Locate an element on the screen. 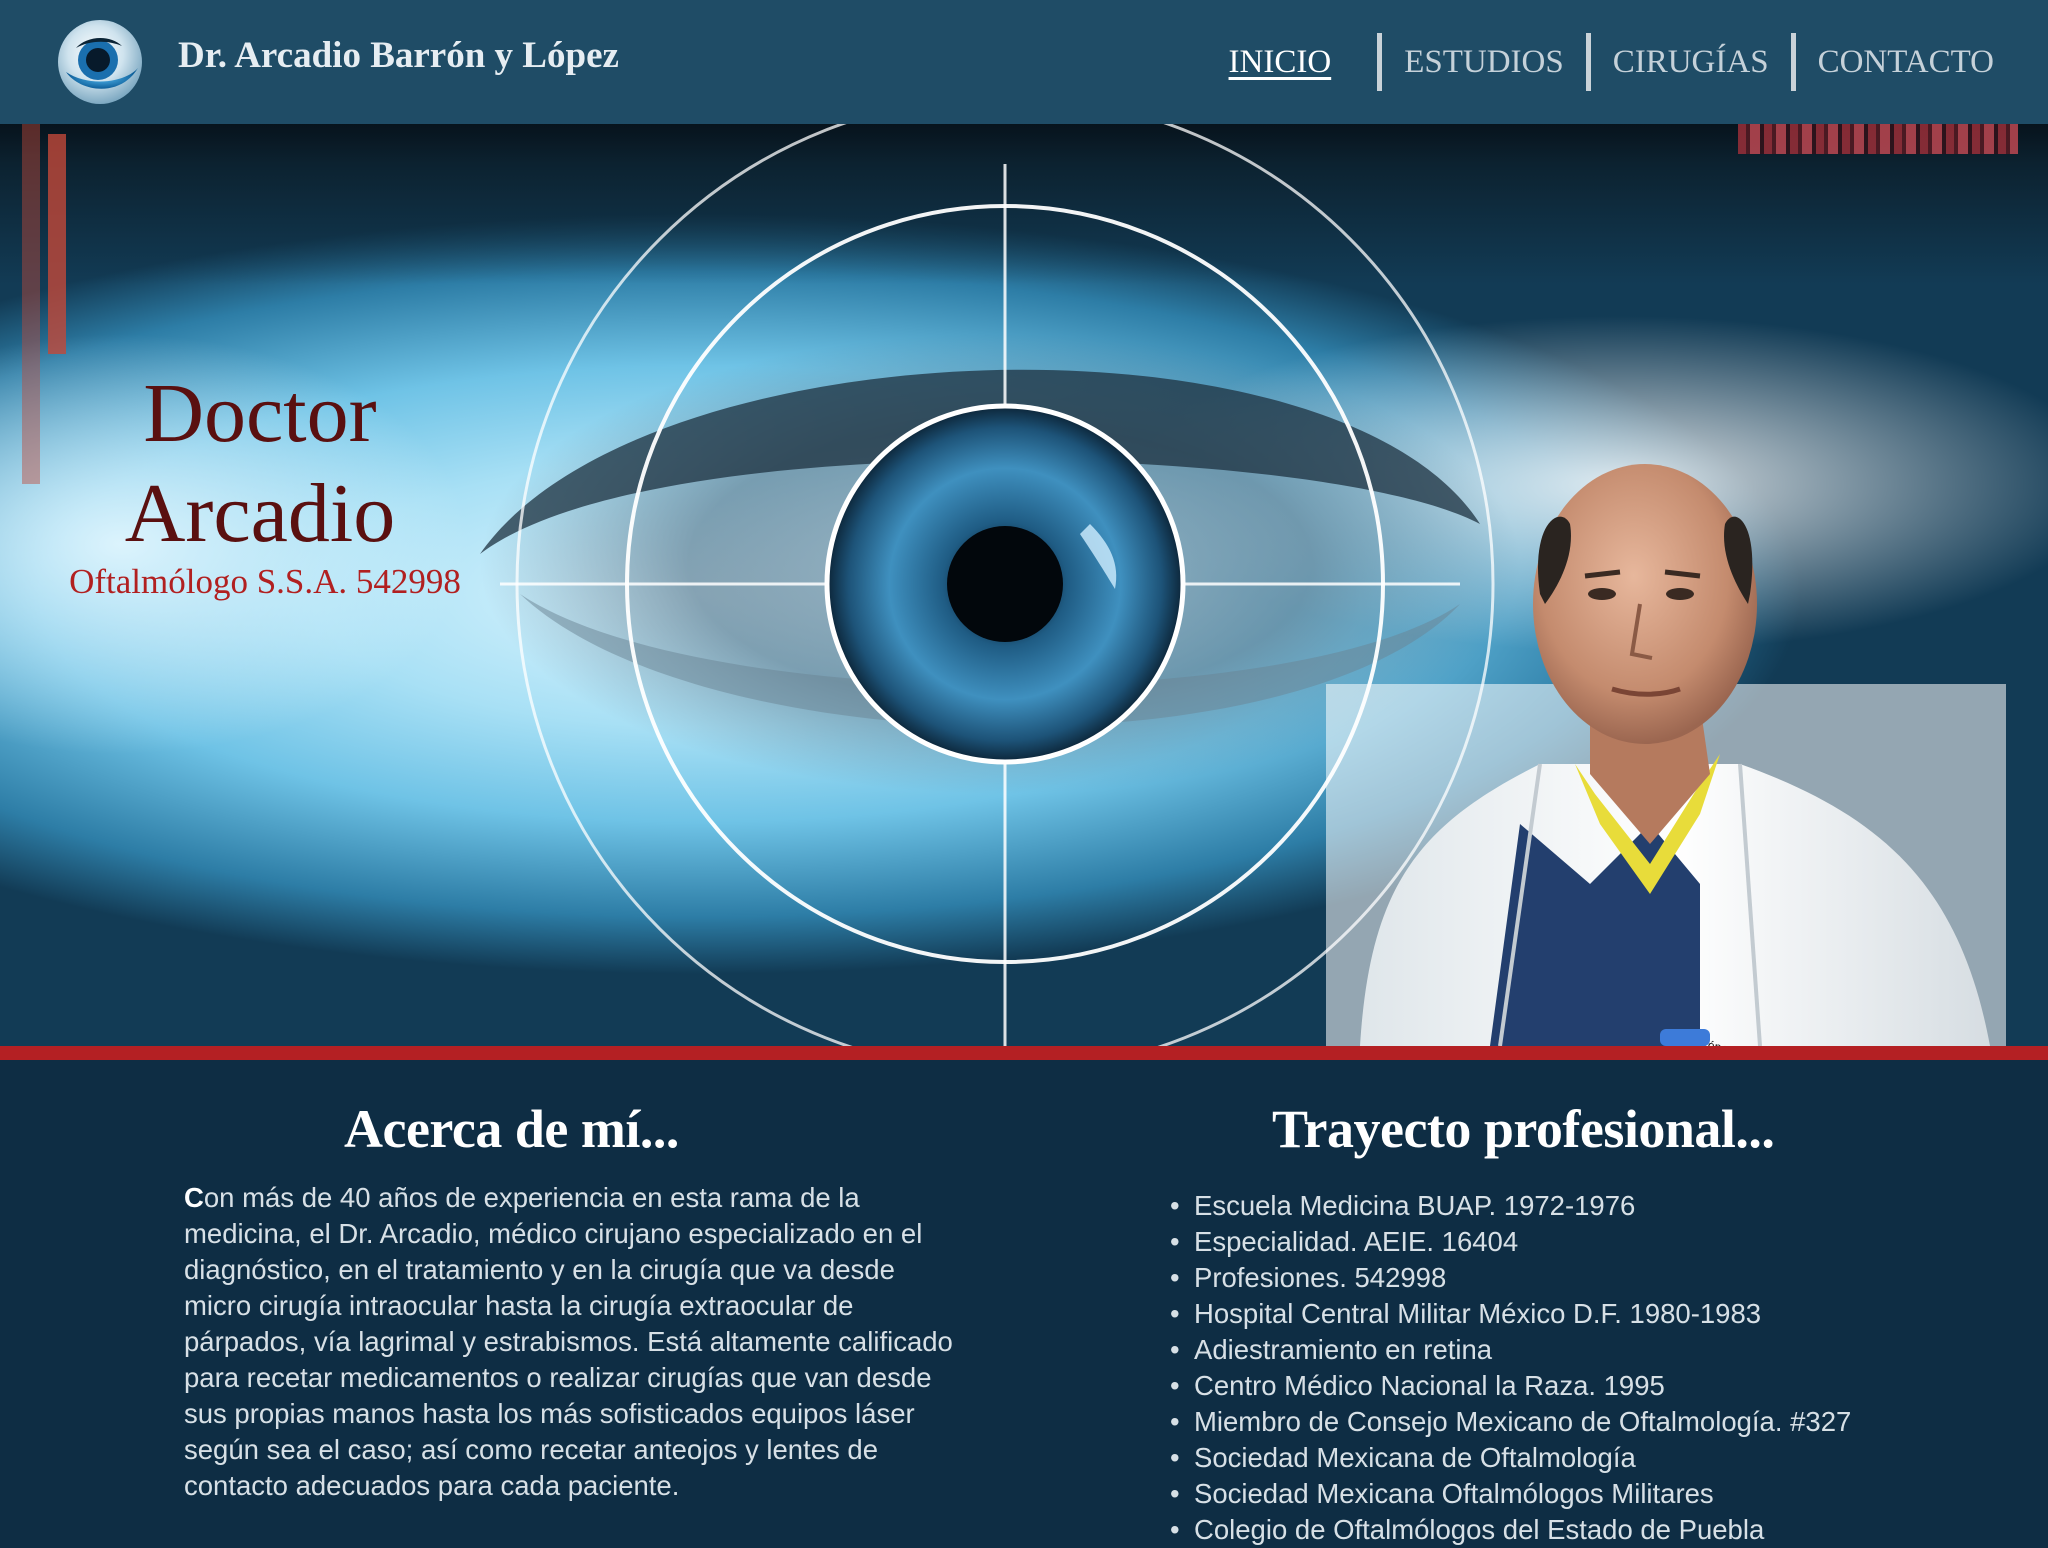 This screenshot has height=1548, width=2048. about-dropcap: C is located at coordinates (194, 1197).